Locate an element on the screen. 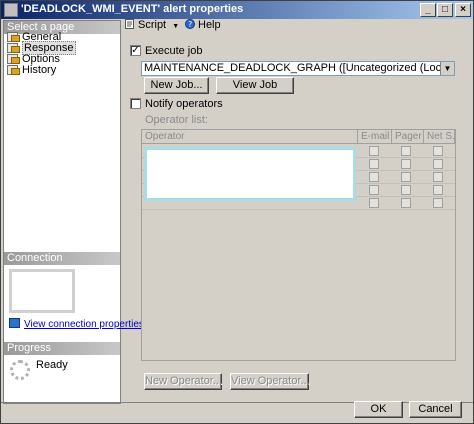  script-icon is located at coordinates (129, 24).